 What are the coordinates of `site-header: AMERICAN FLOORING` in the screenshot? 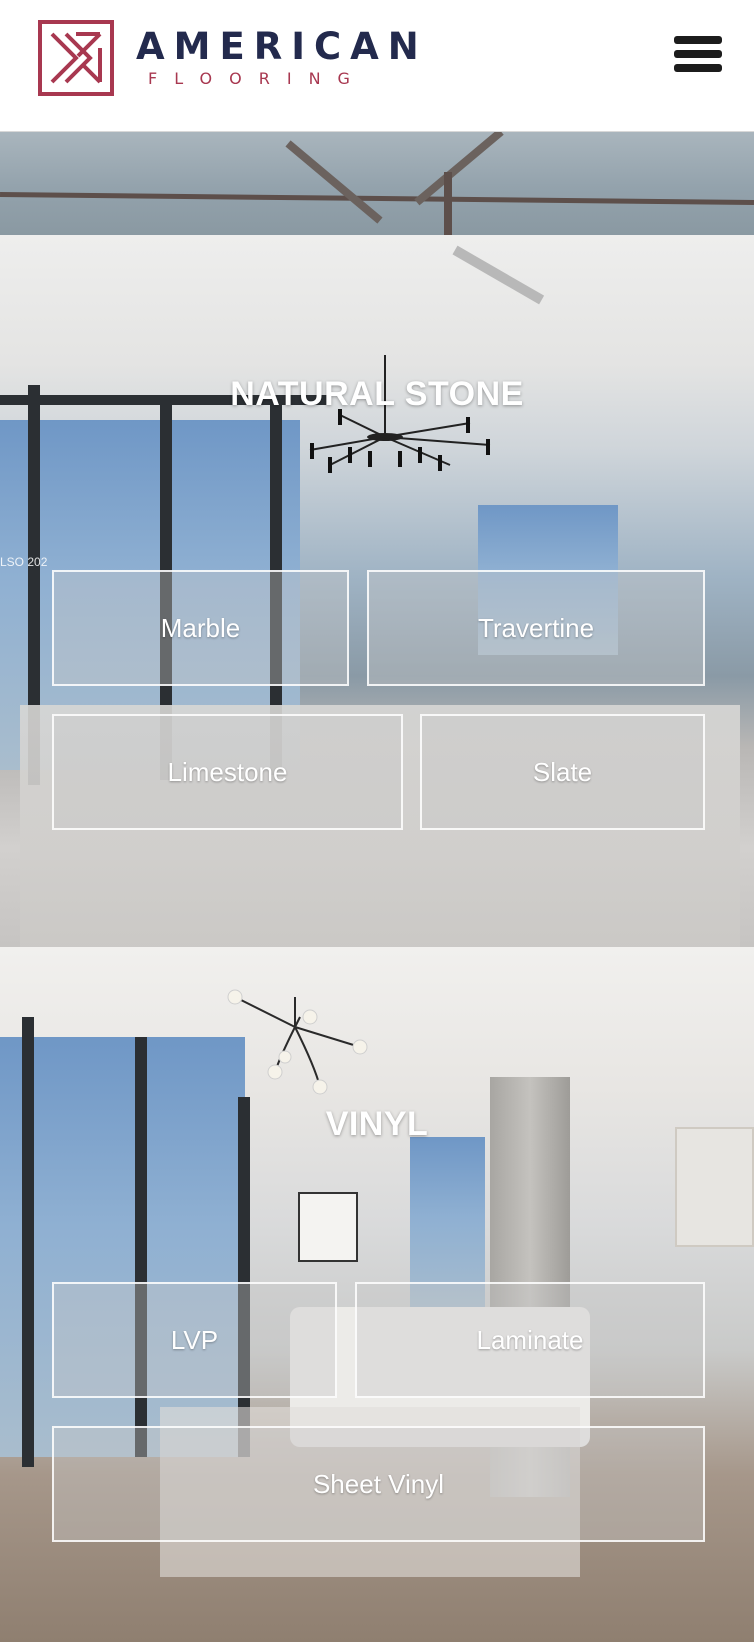 It's located at (377, 66).